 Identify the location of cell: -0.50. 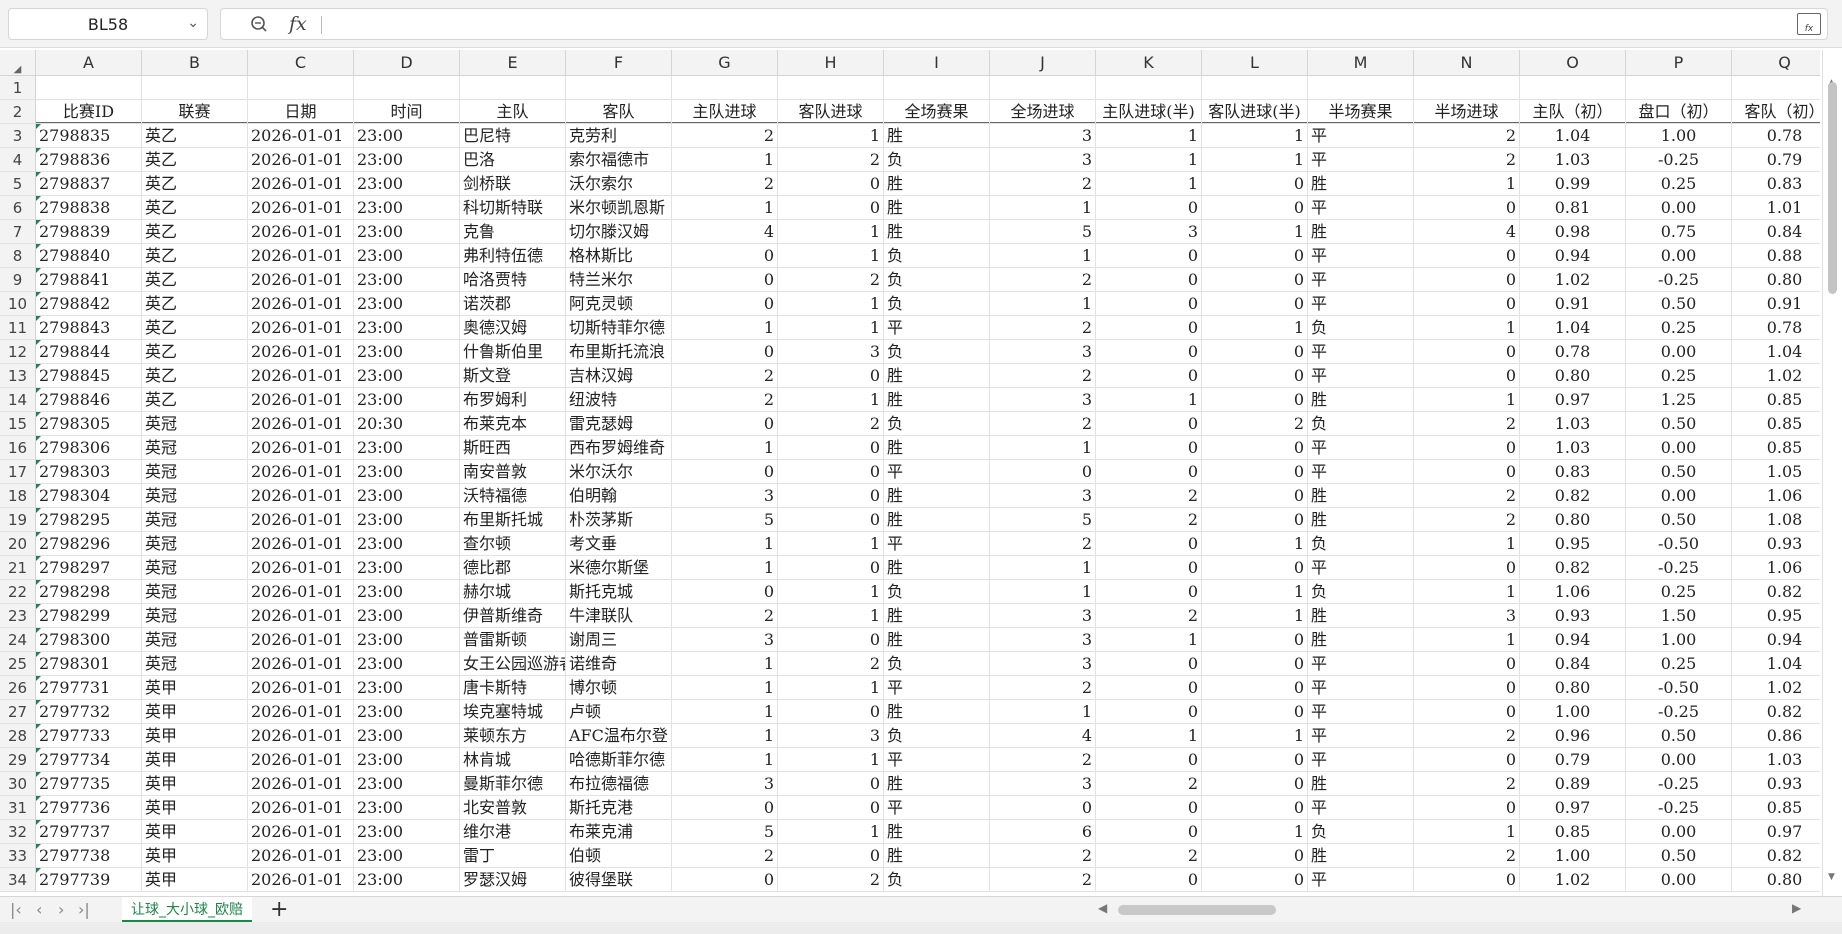
(1679, 688).